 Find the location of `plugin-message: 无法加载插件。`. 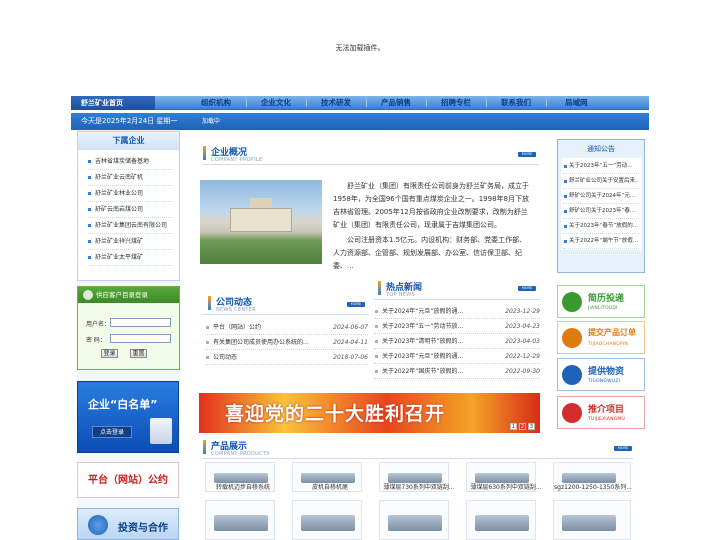

plugin-message: 无法加载插件。 is located at coordinates (360, 48).